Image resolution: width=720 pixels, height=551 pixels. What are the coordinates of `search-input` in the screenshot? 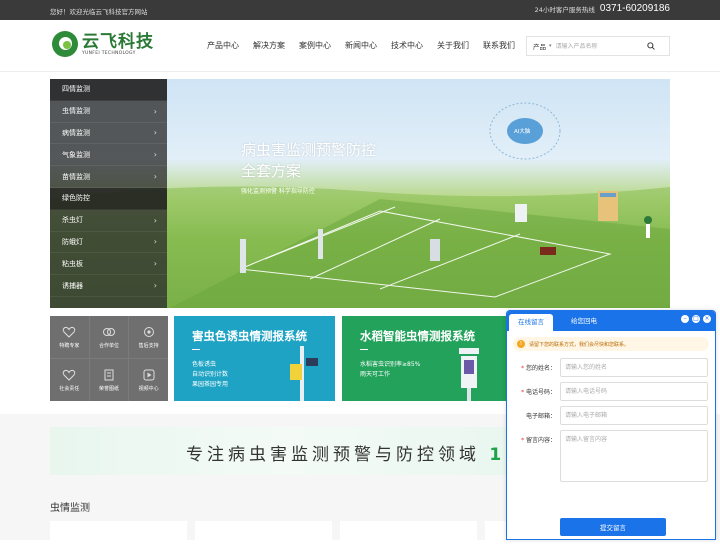 It's located at (599, 46).